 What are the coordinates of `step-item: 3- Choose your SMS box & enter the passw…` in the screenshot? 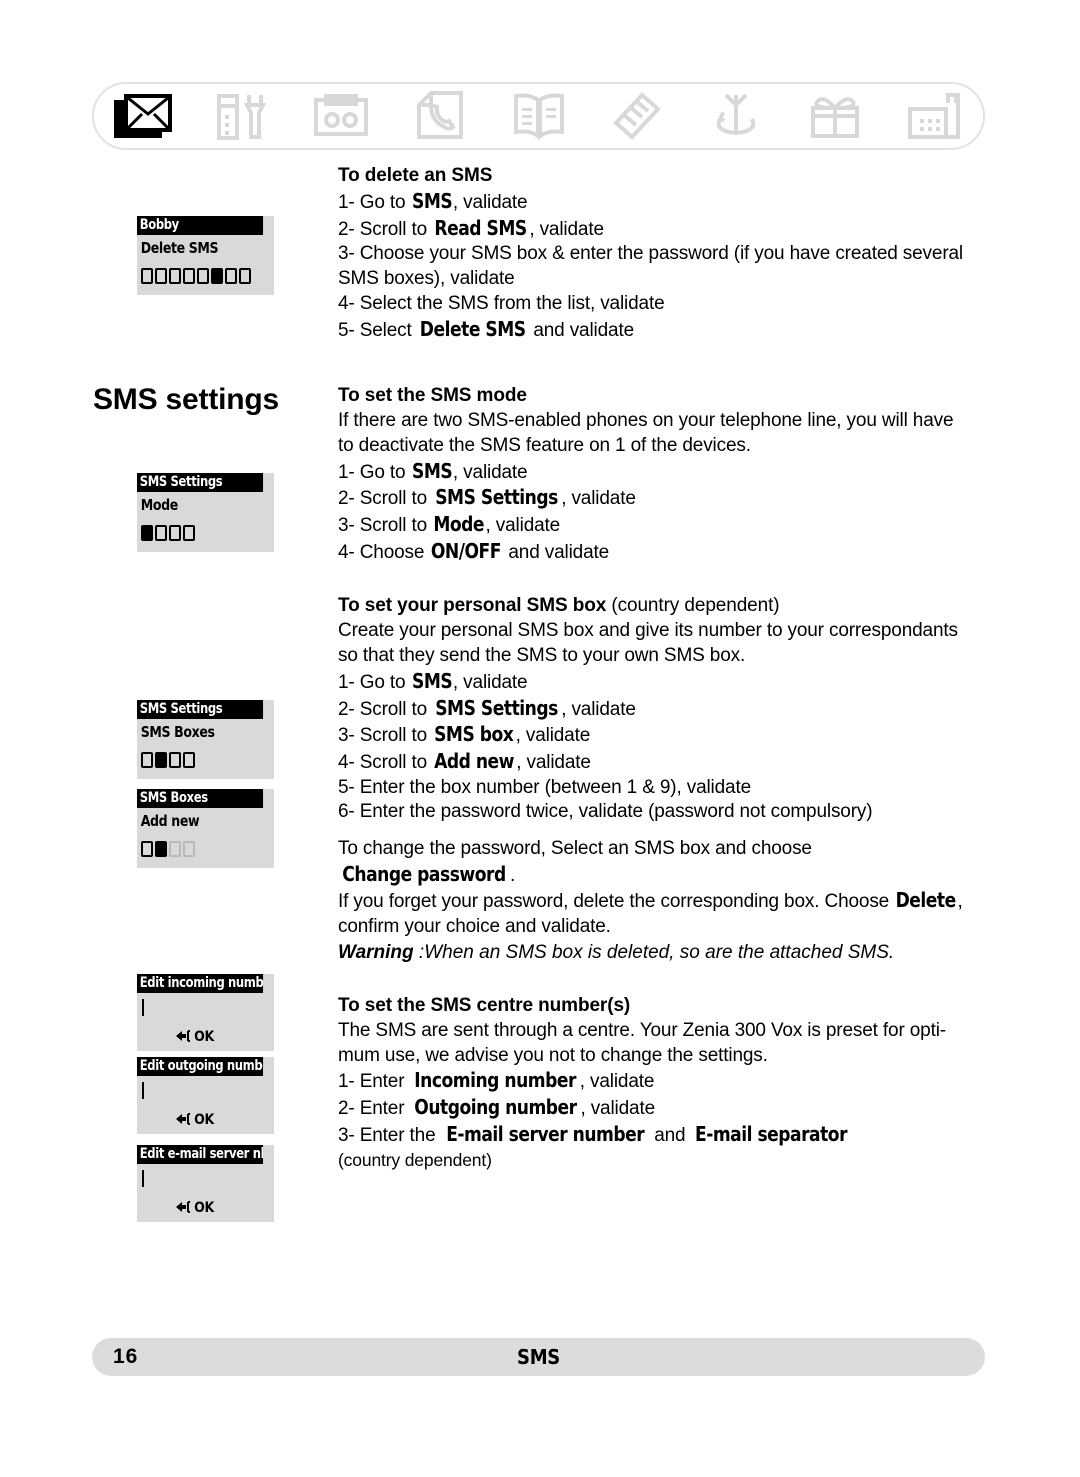 It's located at (663, 266).